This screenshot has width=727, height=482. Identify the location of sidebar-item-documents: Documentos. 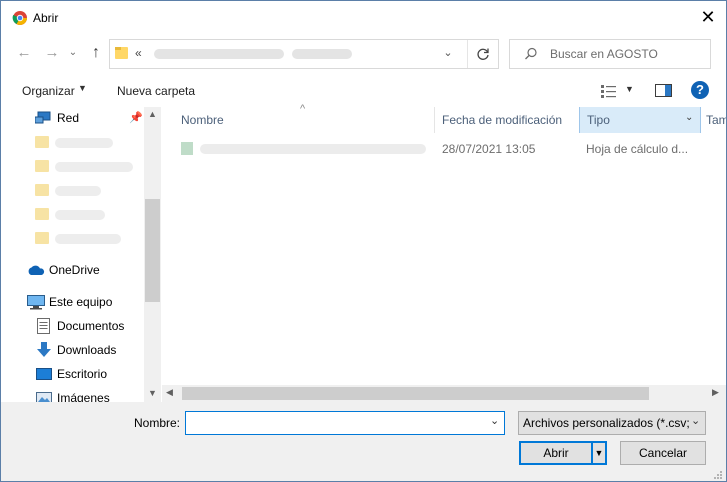
(72, 326).